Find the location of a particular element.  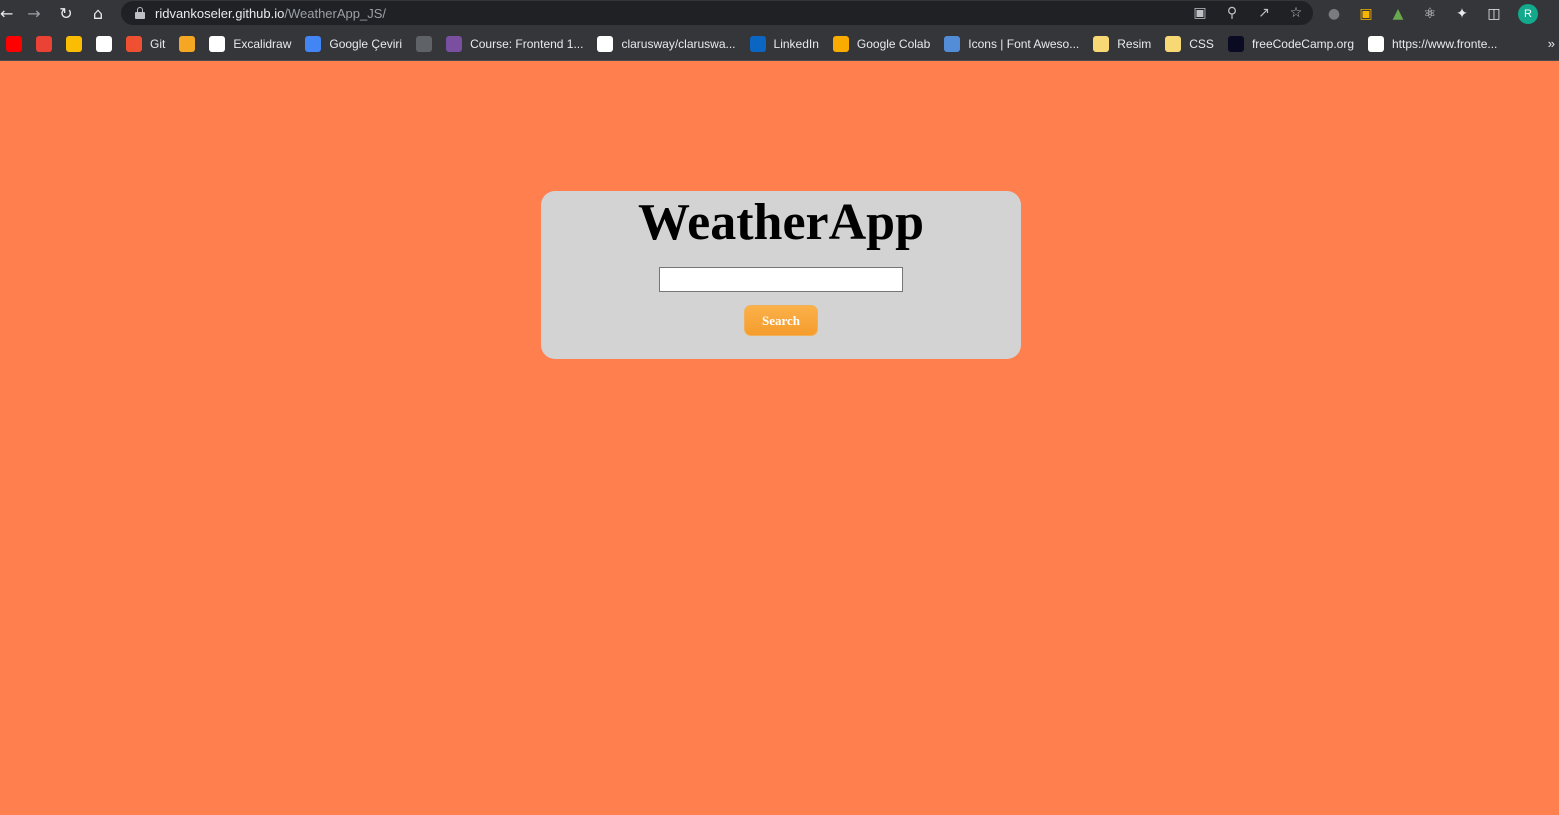

colab-icon is located at coordinates (840, 43).